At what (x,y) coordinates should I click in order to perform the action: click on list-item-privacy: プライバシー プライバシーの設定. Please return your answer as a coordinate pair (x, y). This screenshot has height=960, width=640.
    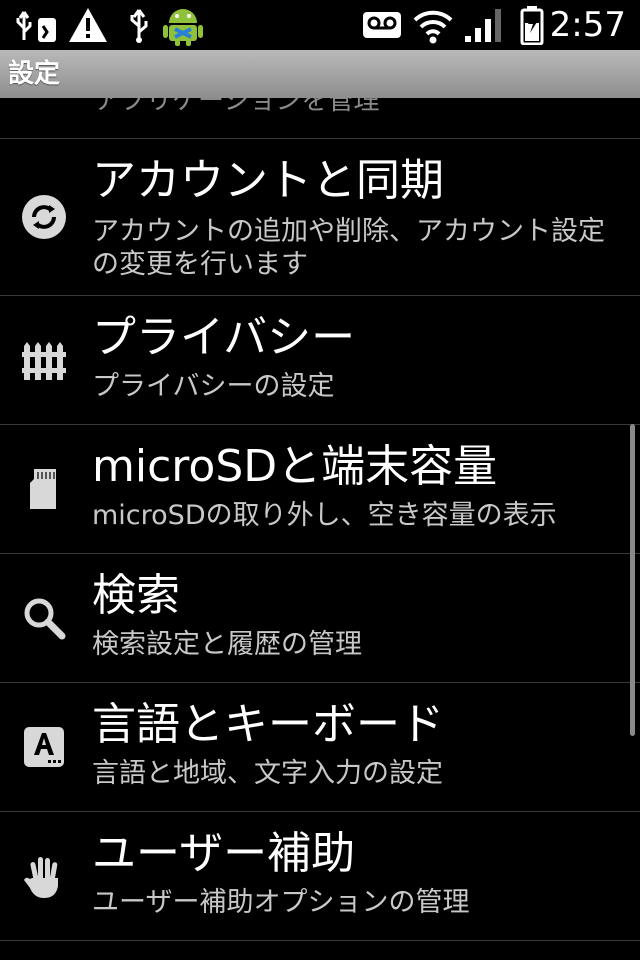
    Looking at the image, I should click on (320, 360).